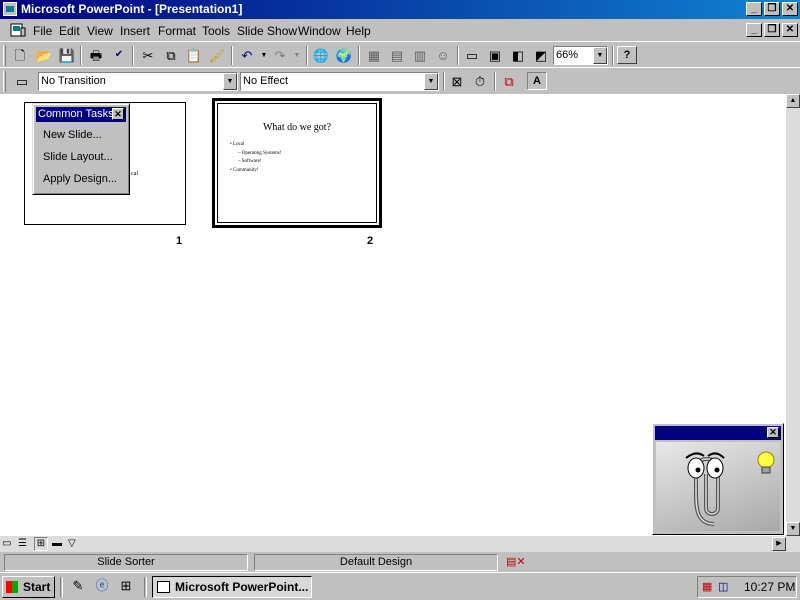 This screenshot has width=800, height=600. I want to click on slide-2-bullet-3: – Software!, so click(250, 161).